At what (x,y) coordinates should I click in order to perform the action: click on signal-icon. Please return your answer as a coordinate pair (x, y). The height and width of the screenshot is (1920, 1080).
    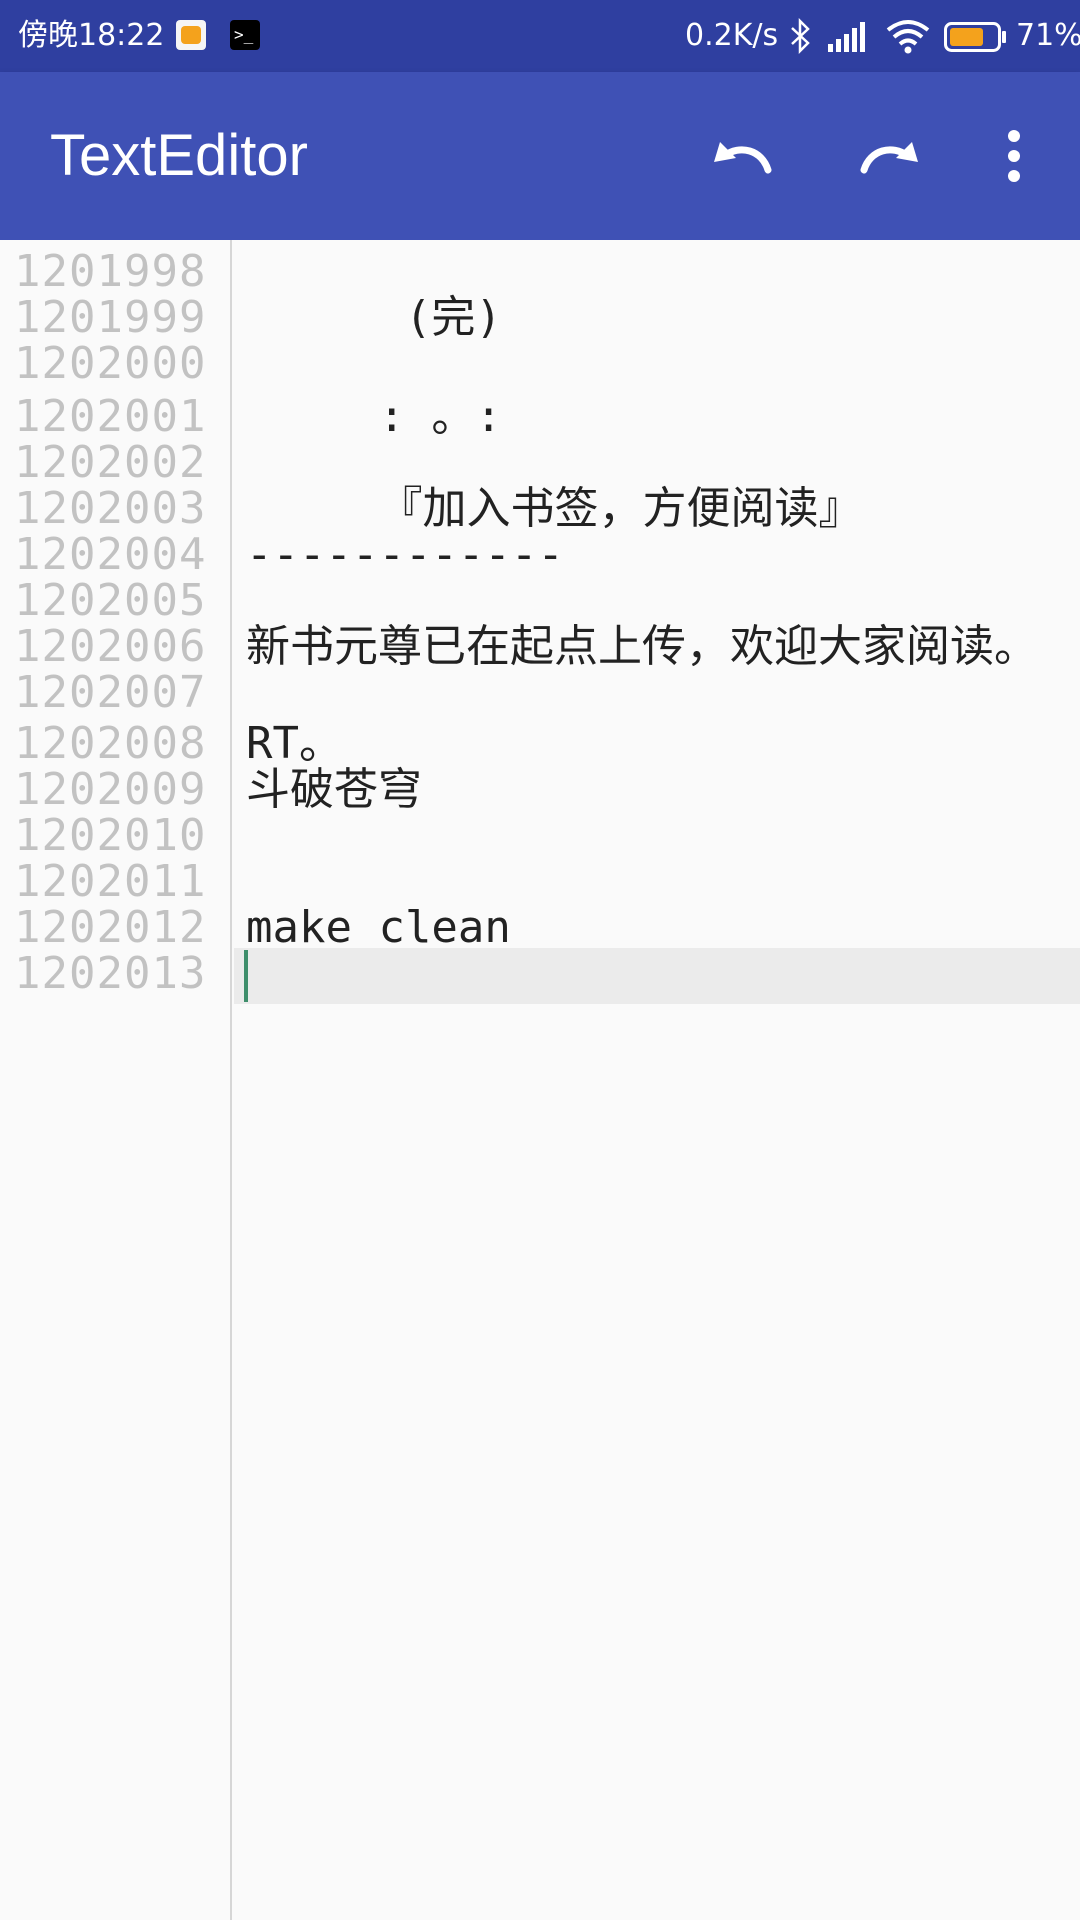
    Looking at the image, I should click on (850, 39).